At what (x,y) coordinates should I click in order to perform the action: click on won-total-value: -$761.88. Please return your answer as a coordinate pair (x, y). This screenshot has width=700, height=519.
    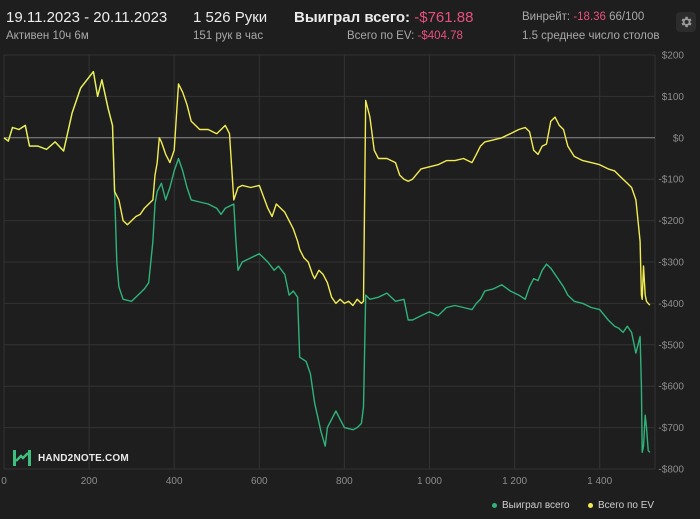
    Looking at the image, I should click on (444, 17).